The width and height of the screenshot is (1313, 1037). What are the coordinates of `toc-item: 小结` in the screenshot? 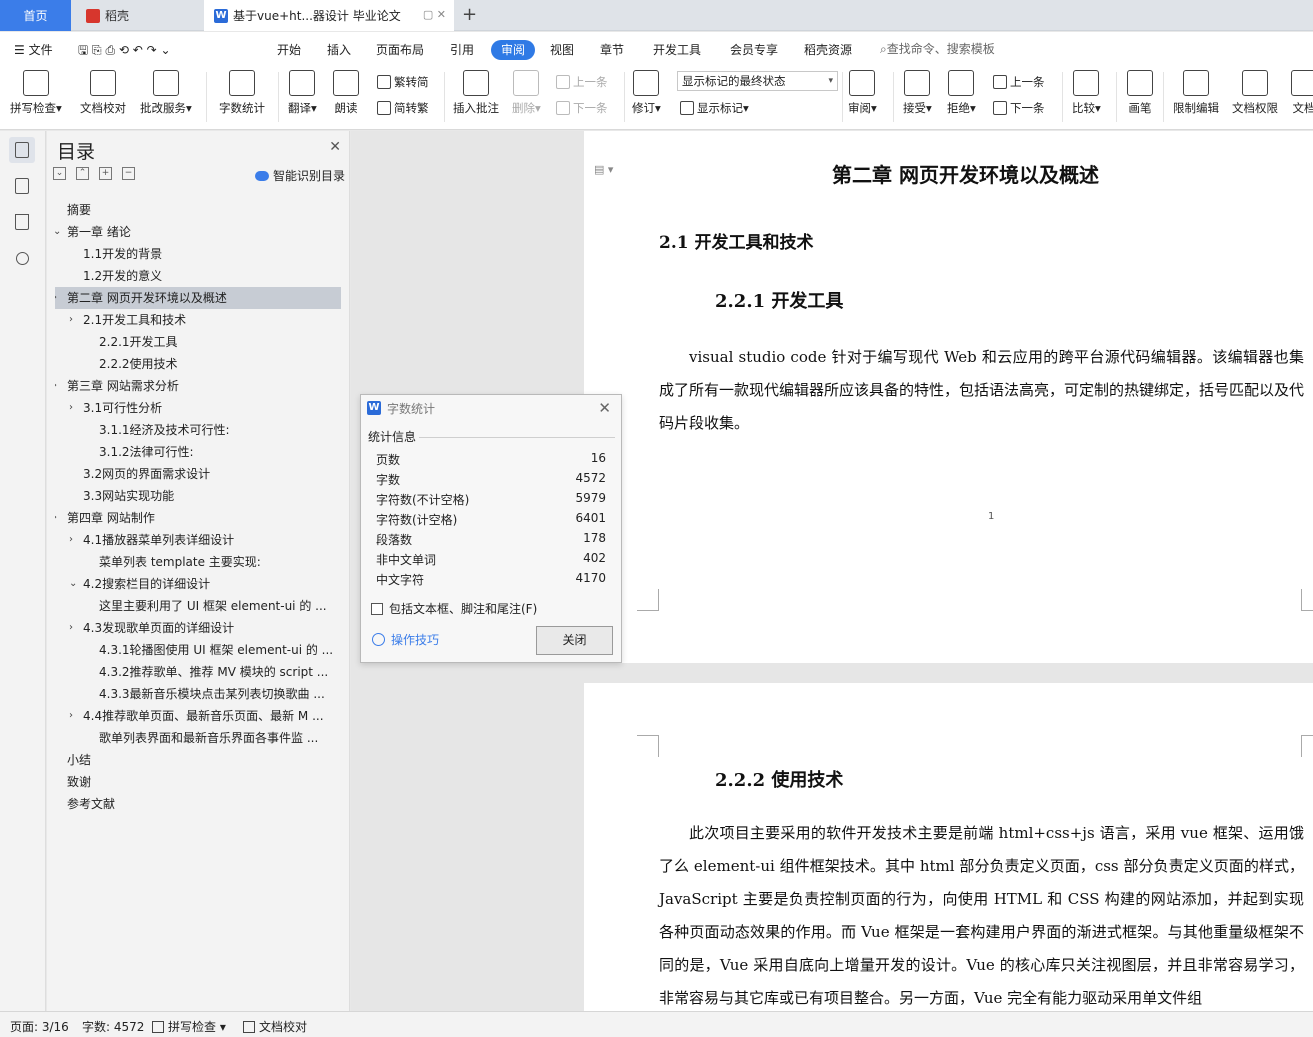 It's located at (198, 760).